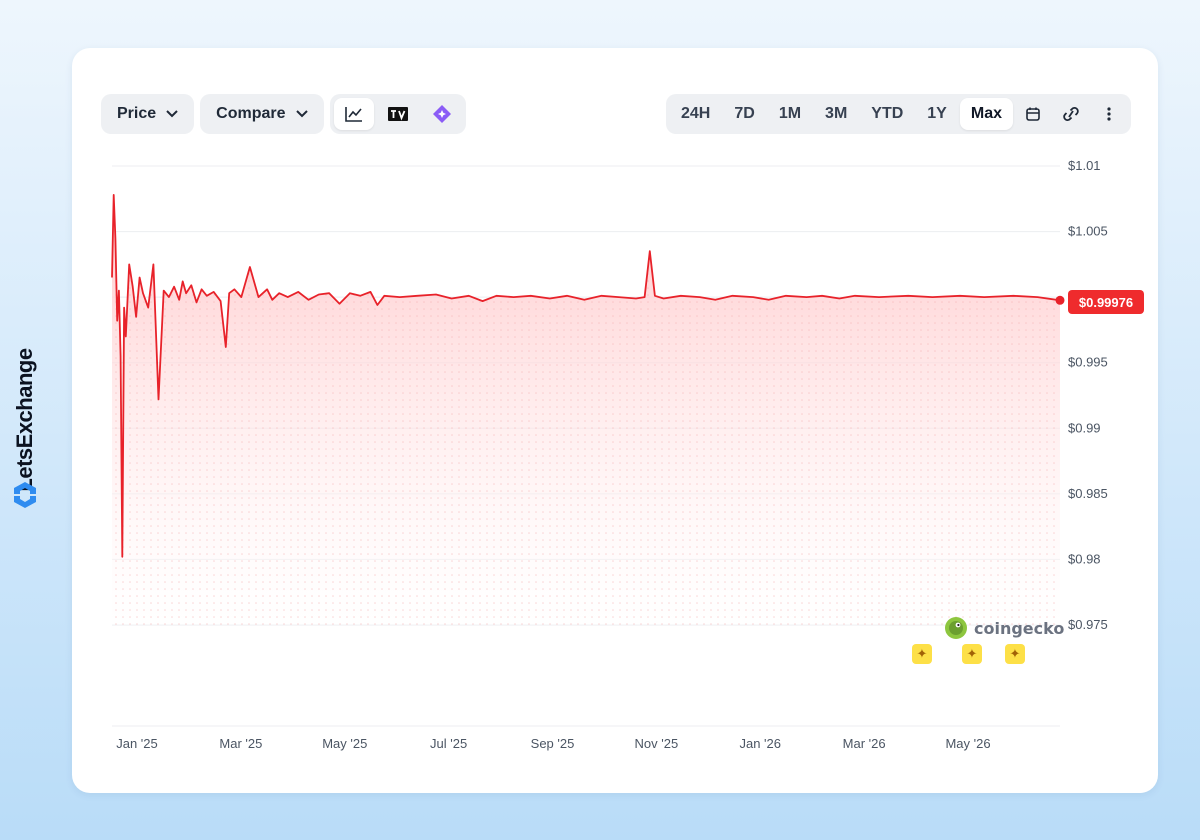 This screenshot has height=840, width=1200. Describe the element at coordinates (1088, 493) in the screenshot. I see `y-tick-label: $0.985` at that location.